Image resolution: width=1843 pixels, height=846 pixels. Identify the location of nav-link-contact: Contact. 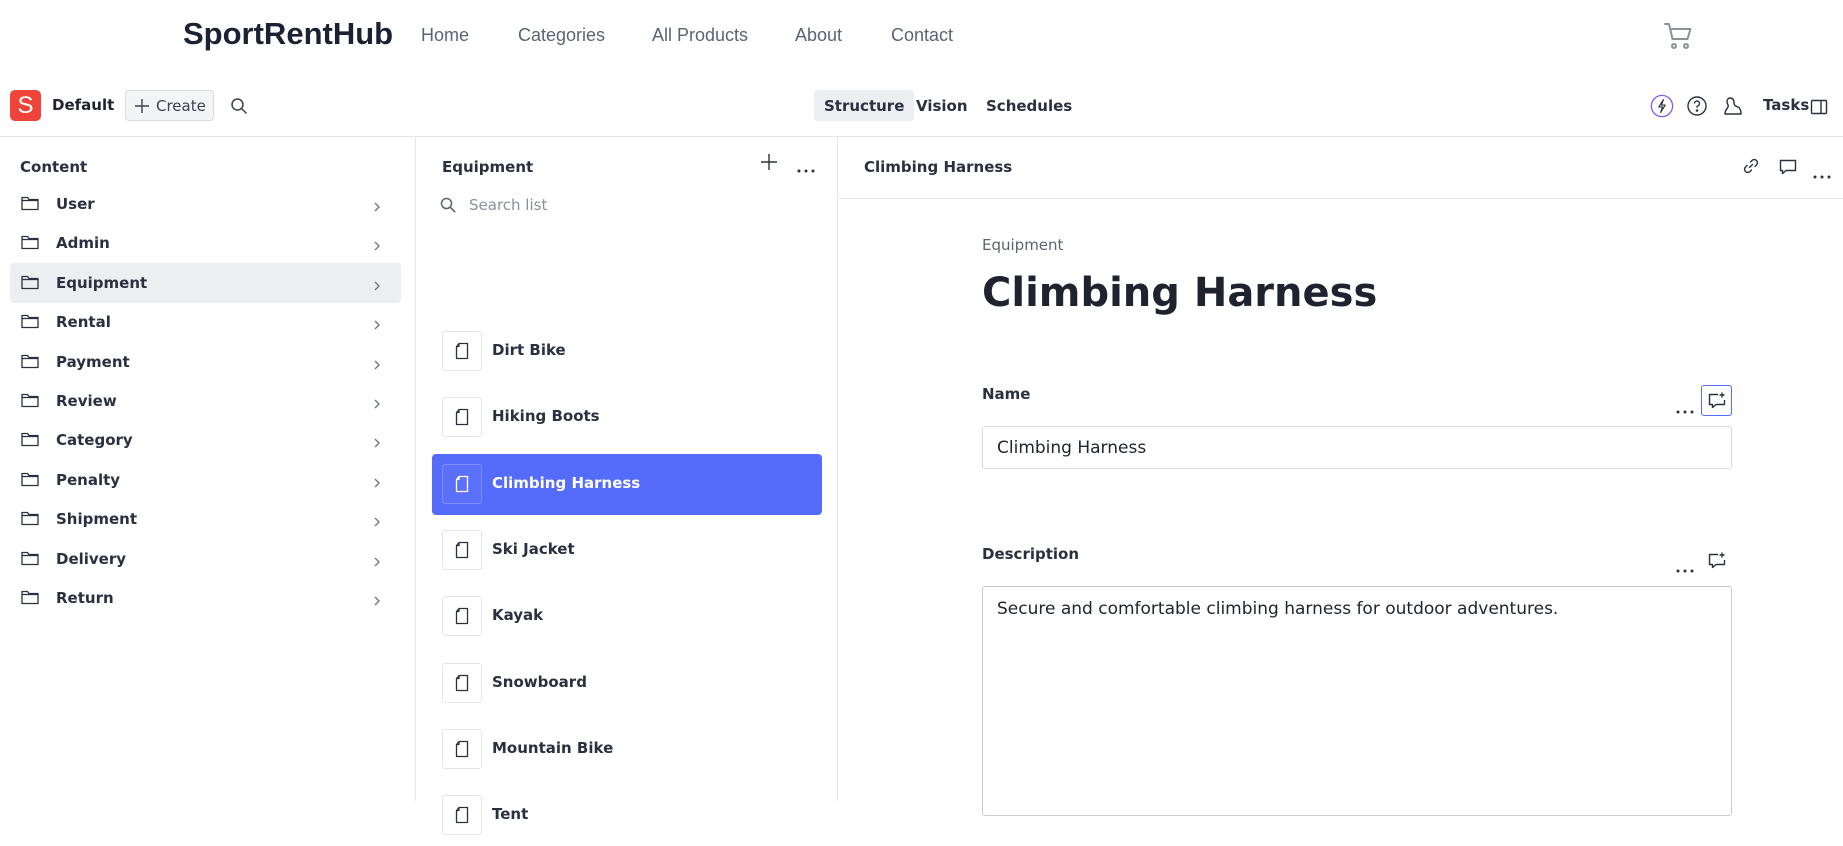
(922, 35).